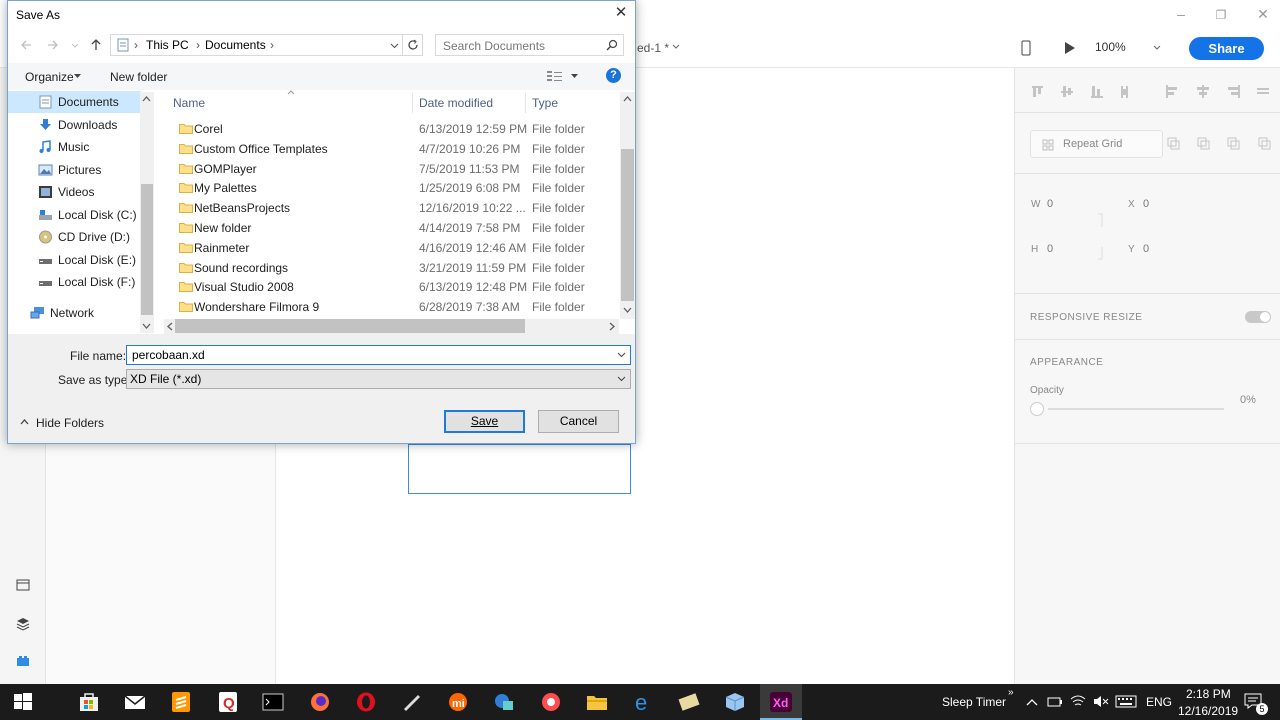 Image resolution: width=1280 pixels, height=720 pixels. Describe the element at coordinates (74, 192) in the screenshot. I see `nav-item-videos: Videos` at that location.